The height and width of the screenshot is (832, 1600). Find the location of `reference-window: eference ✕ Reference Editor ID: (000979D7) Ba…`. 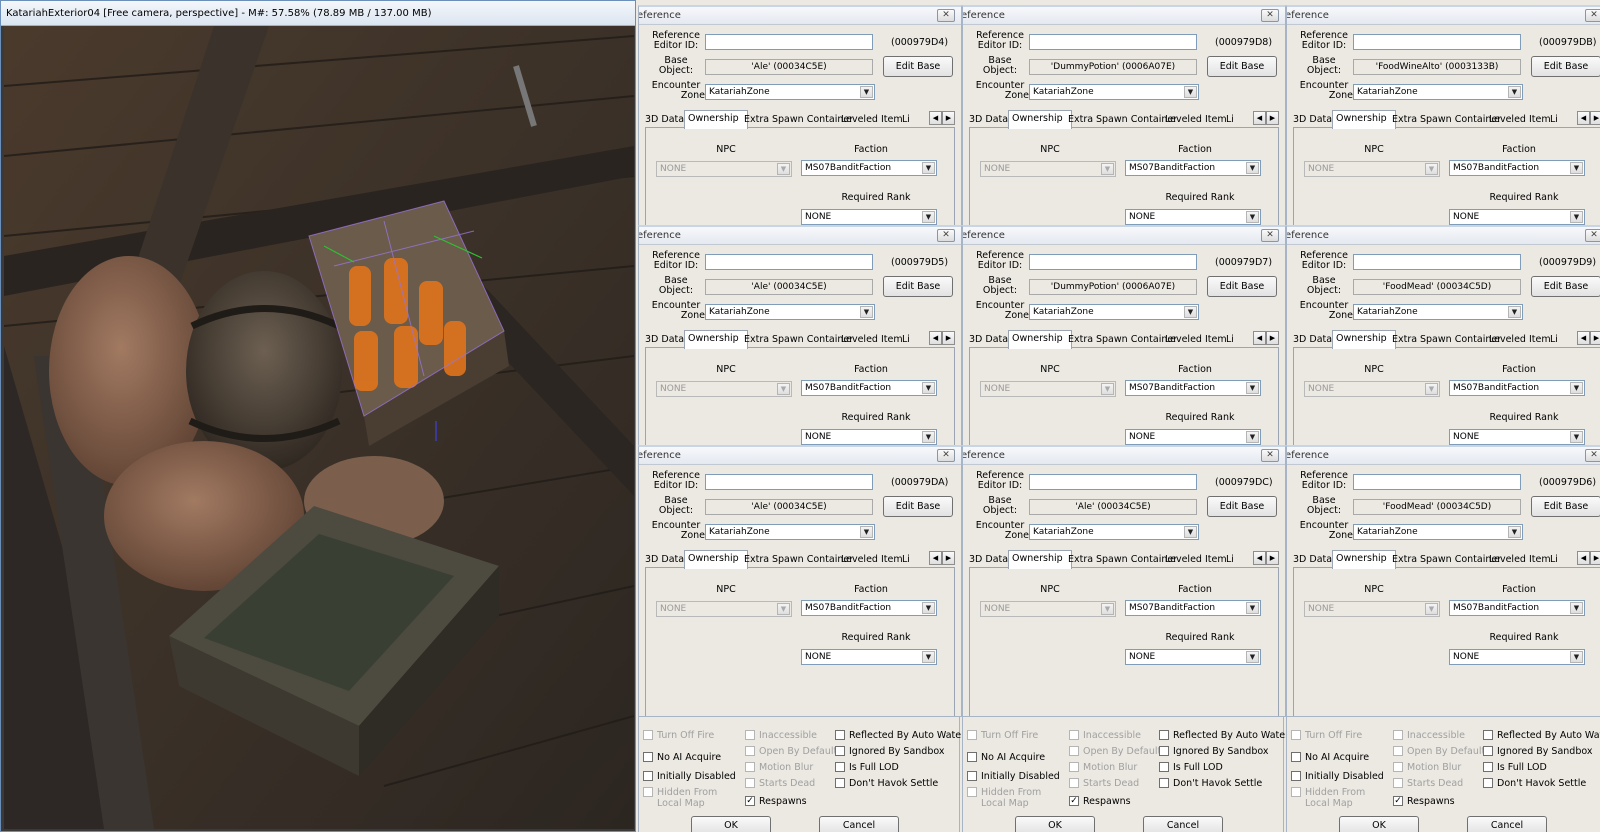

reference-window: eference ✕ Reference Editor ID: (000979D7) Ba… is located at coordinates (1124, 335).